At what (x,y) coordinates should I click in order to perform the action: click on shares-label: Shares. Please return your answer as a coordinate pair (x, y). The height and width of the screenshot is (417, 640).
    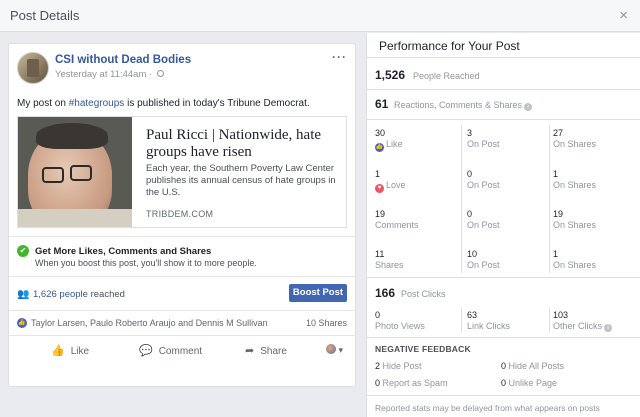
    Looking at the image, I should click on (389, 265).